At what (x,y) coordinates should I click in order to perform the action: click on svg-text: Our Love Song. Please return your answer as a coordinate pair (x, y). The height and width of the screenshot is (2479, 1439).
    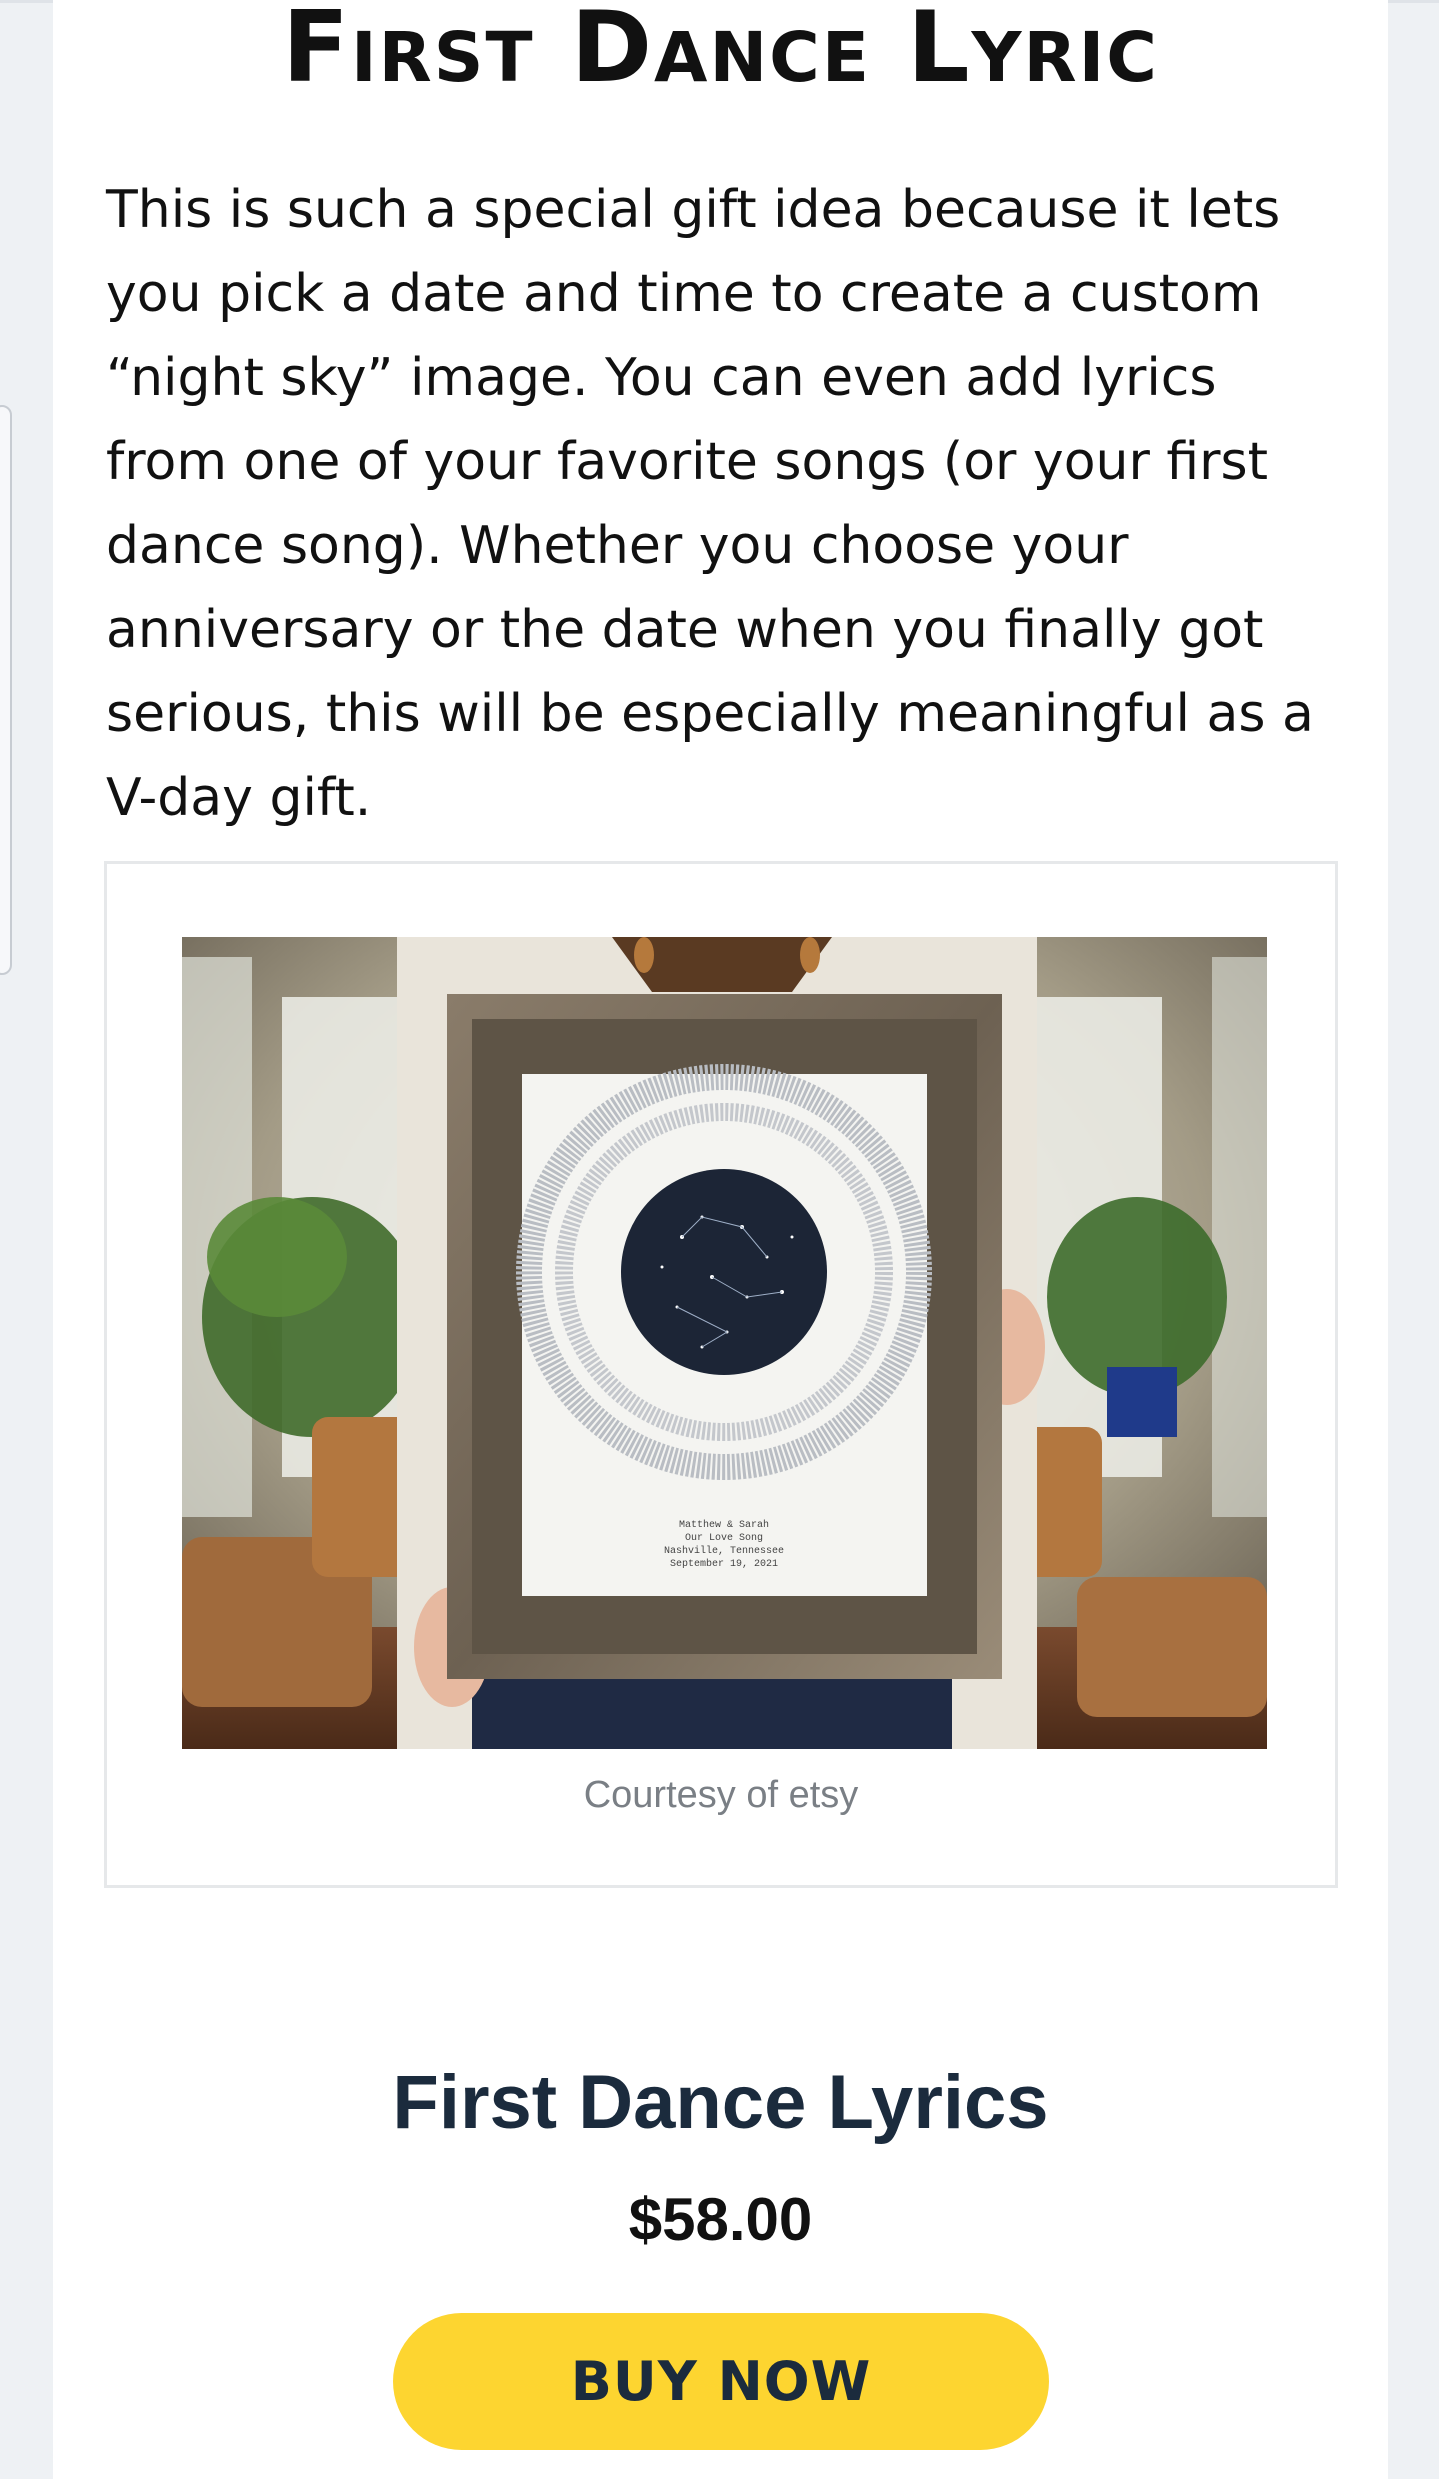
    Looking at the image, I should click on (724, 1538).